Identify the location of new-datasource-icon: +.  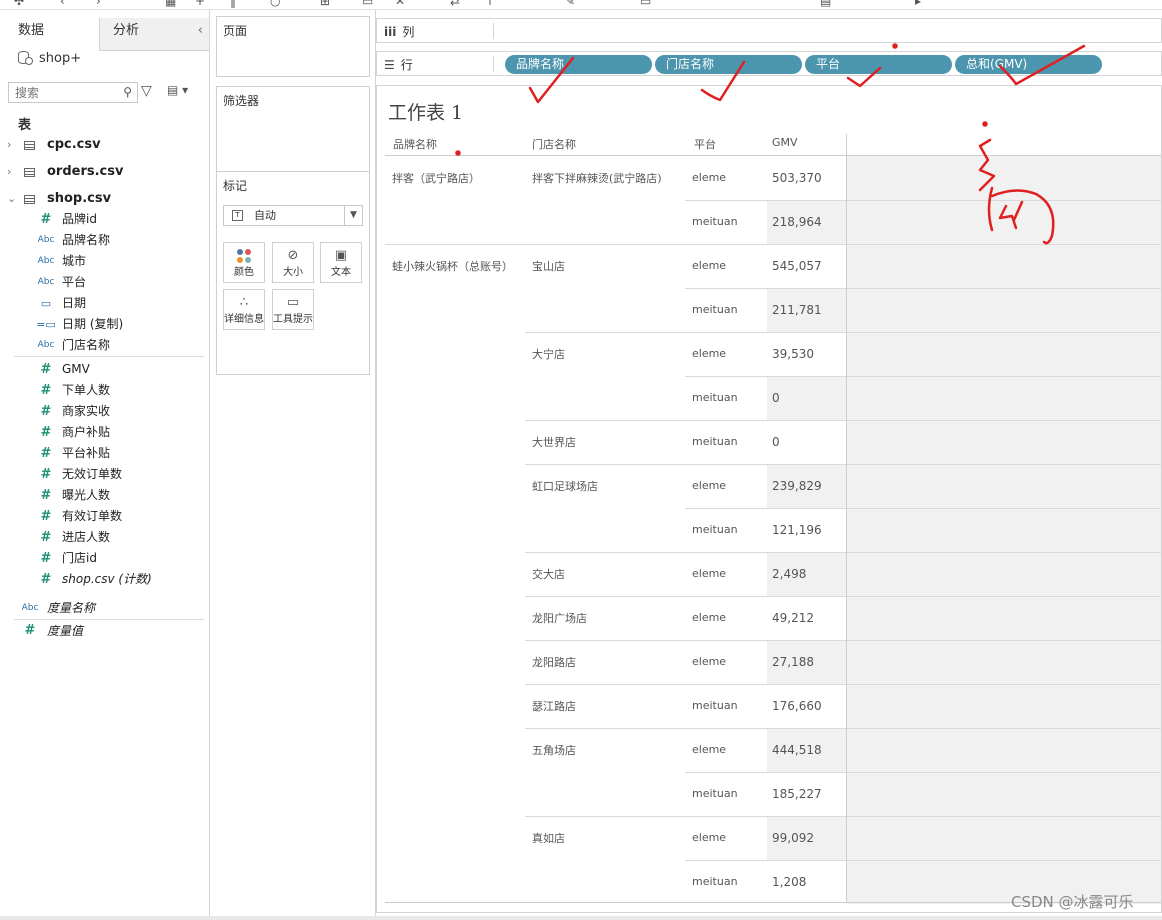
(200, 4).